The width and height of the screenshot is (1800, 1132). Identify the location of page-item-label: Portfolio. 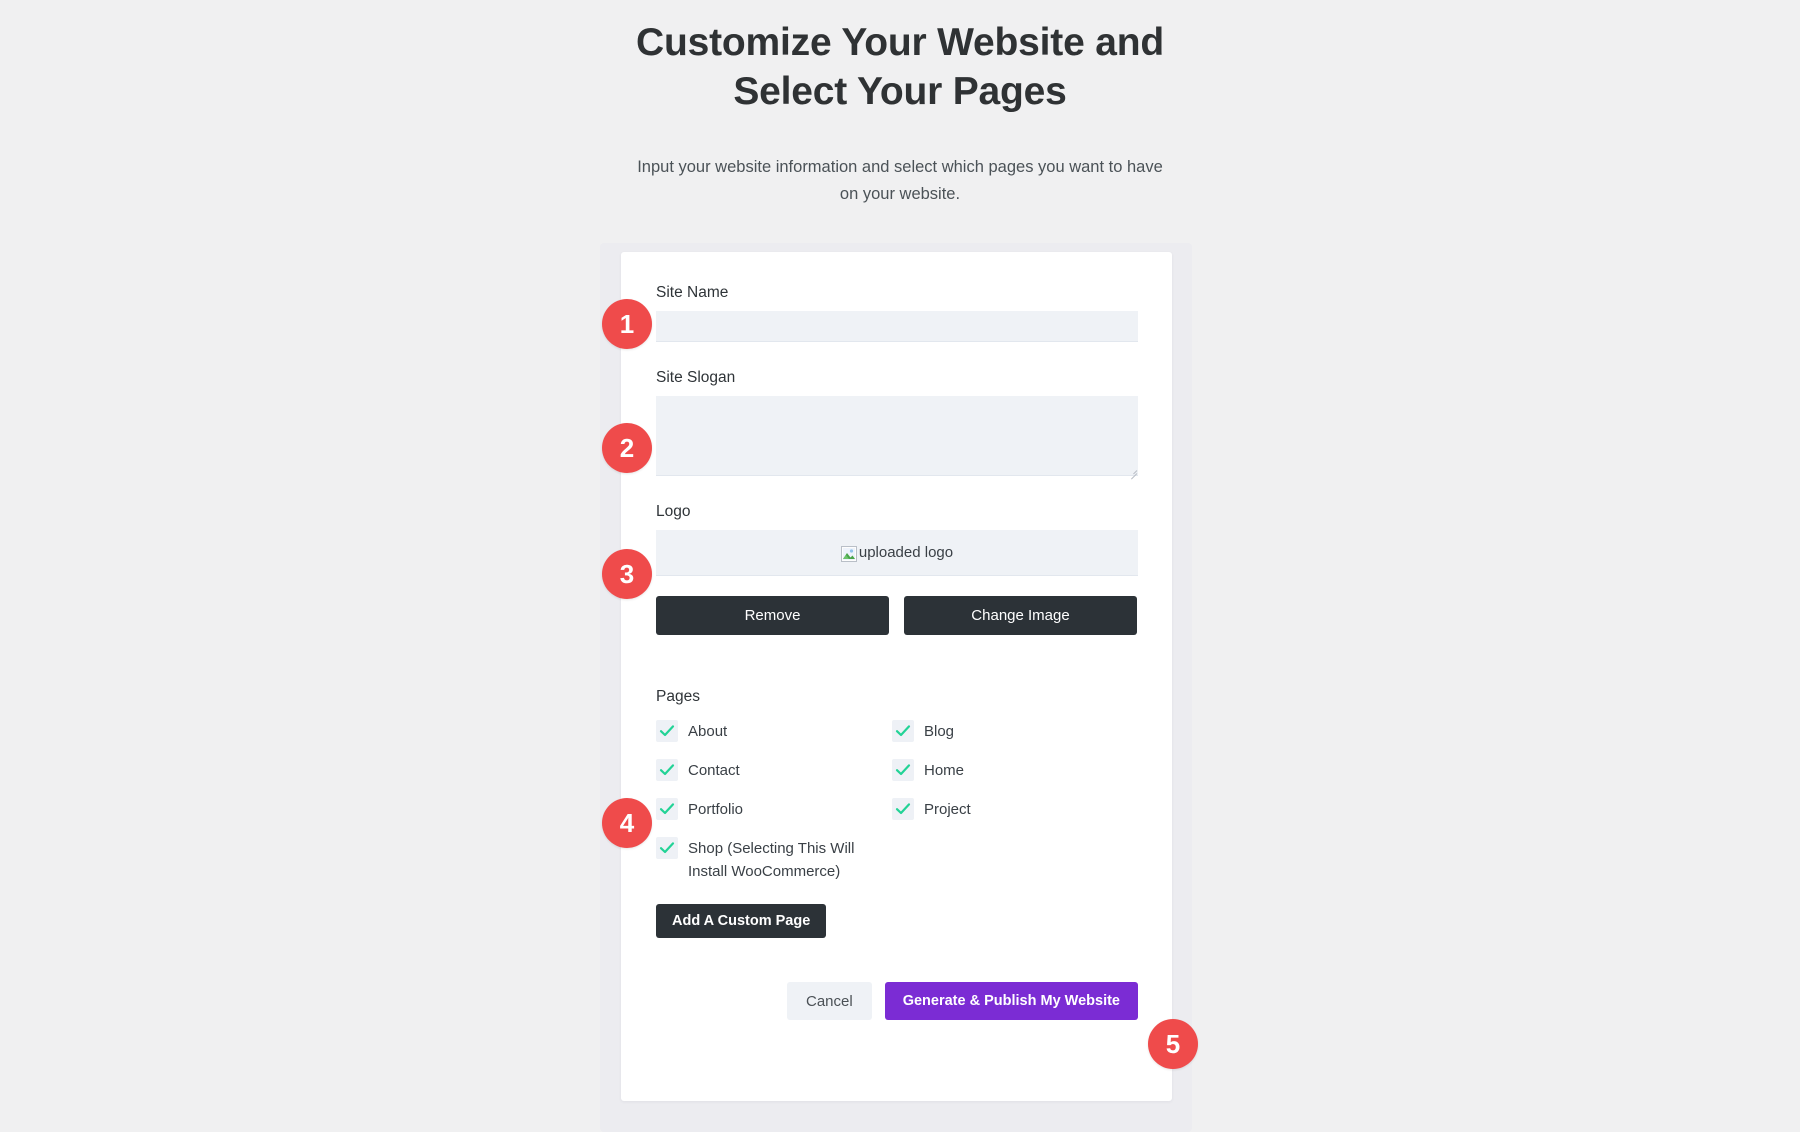
(716, 809).